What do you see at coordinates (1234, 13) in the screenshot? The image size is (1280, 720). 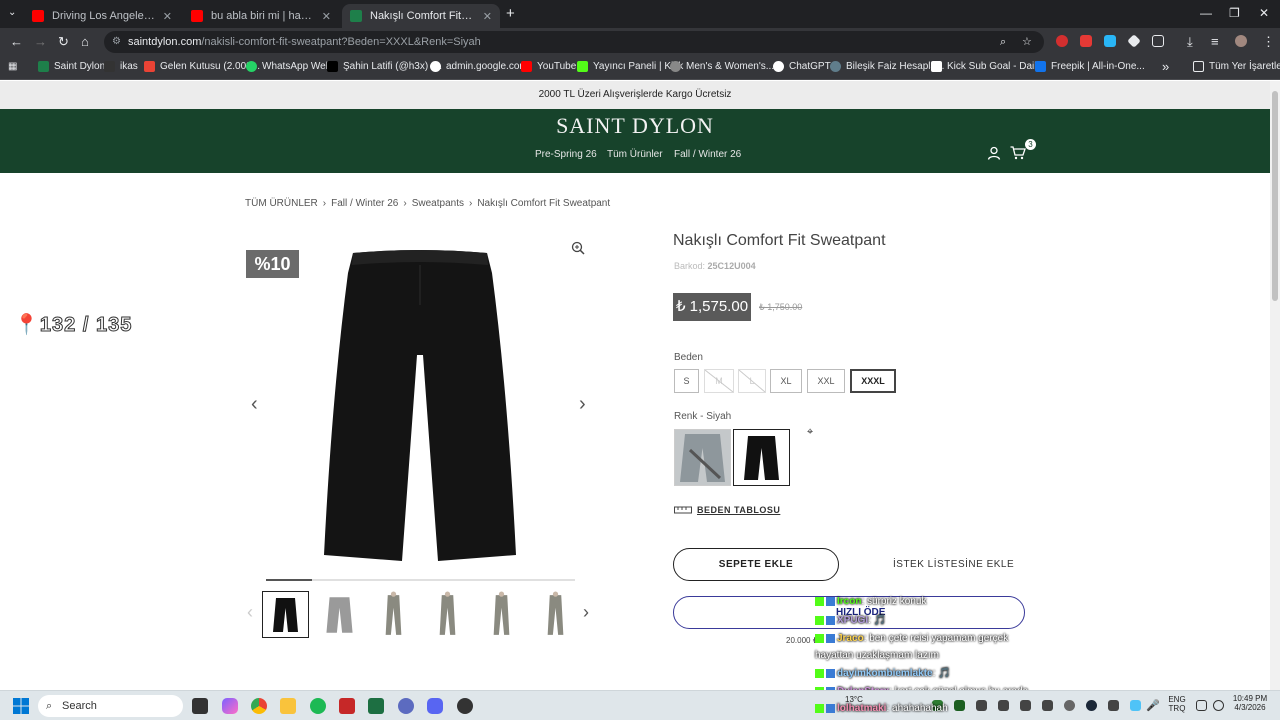 I see `restore-icon: ❐` at bounding box center [1234, 13].